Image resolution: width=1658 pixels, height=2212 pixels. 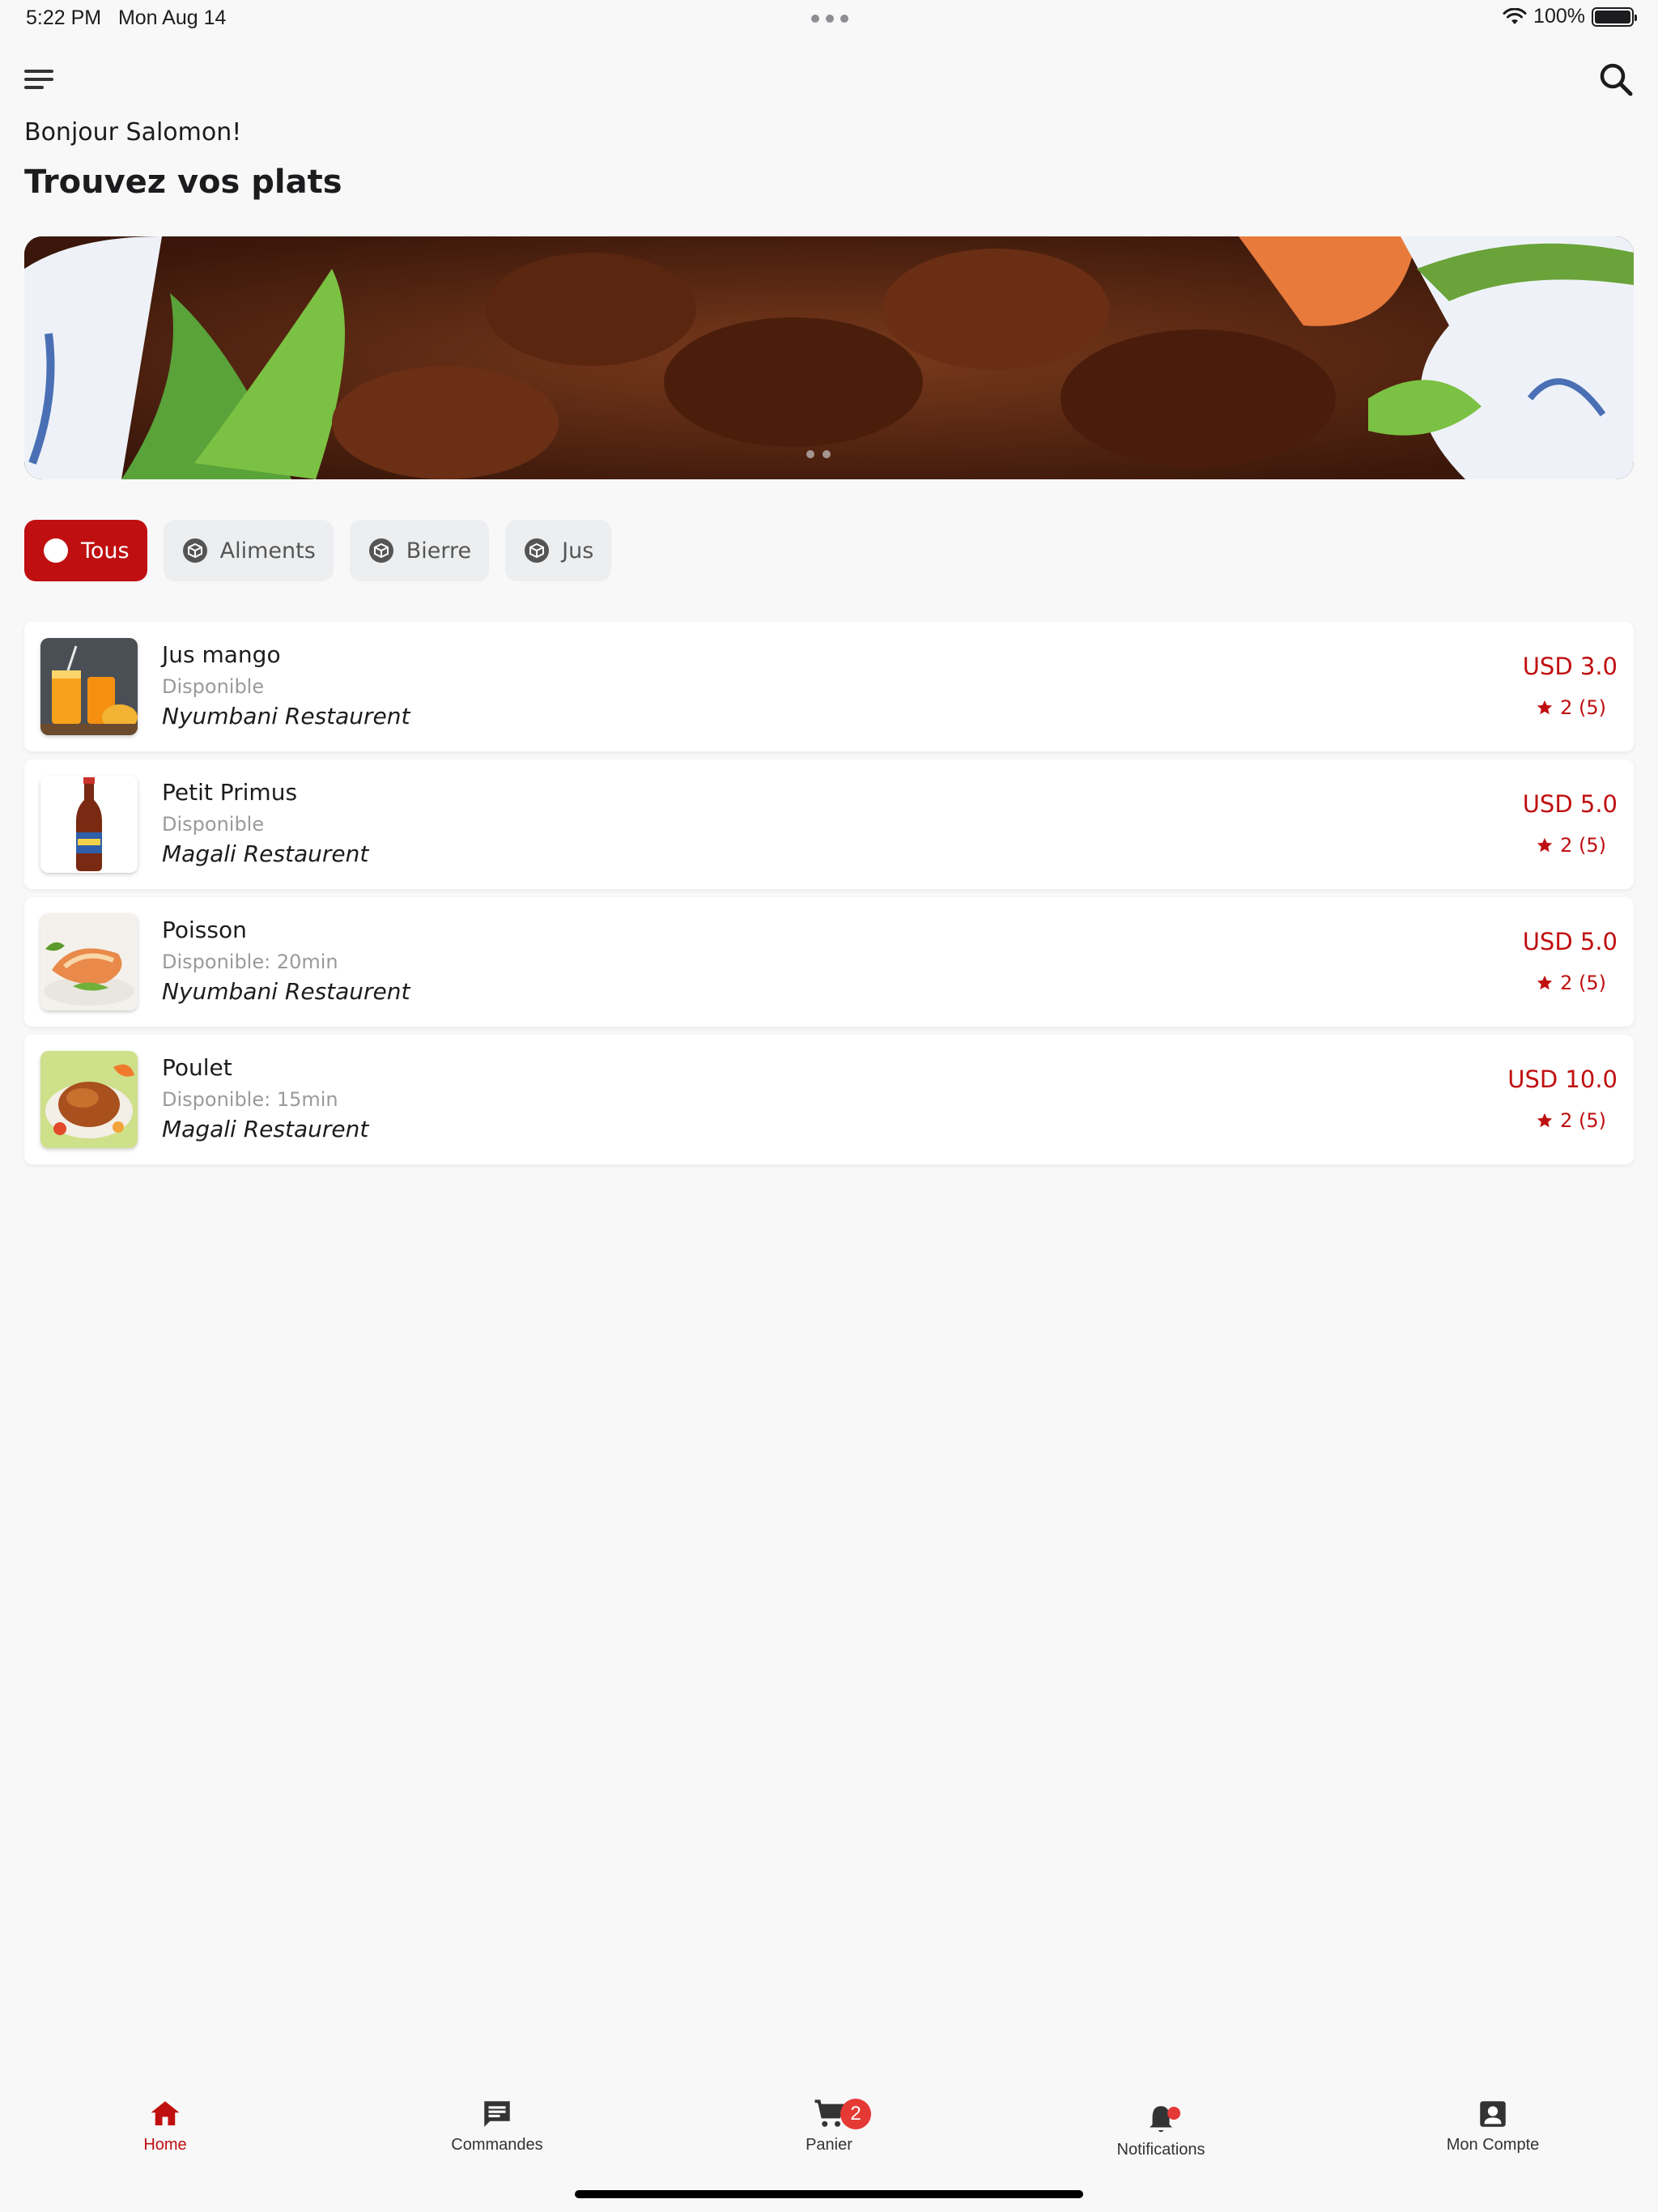 What do you see at coordinates (172, 18) in the screenshot?
I see `status-date: Mon Aug 14` at bounding box center [172, 18].